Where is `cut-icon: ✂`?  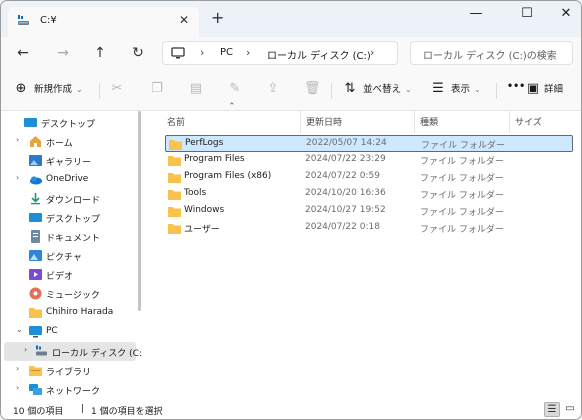
cut-icon: ✂ is located at coordinates (117, 89).